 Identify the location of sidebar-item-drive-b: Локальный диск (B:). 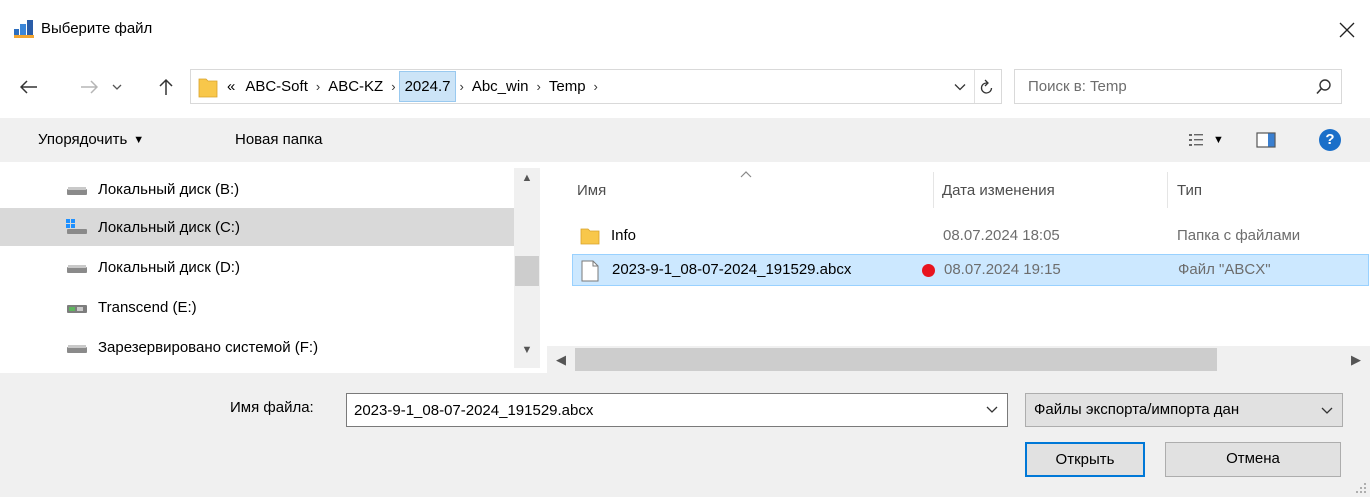
(257, 189).